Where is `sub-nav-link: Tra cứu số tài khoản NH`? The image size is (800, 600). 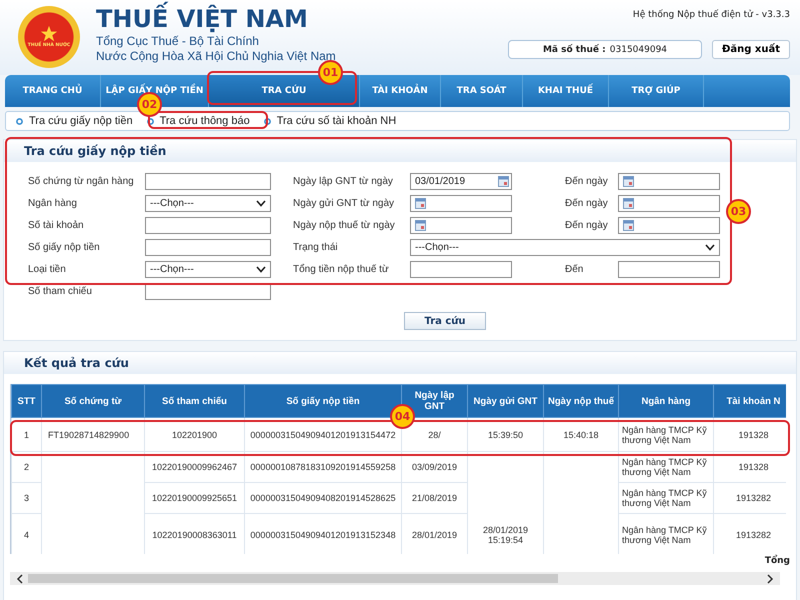 sub-nav-link: Tra cứu số tài khoản NH is located at coordinates (330, 121).